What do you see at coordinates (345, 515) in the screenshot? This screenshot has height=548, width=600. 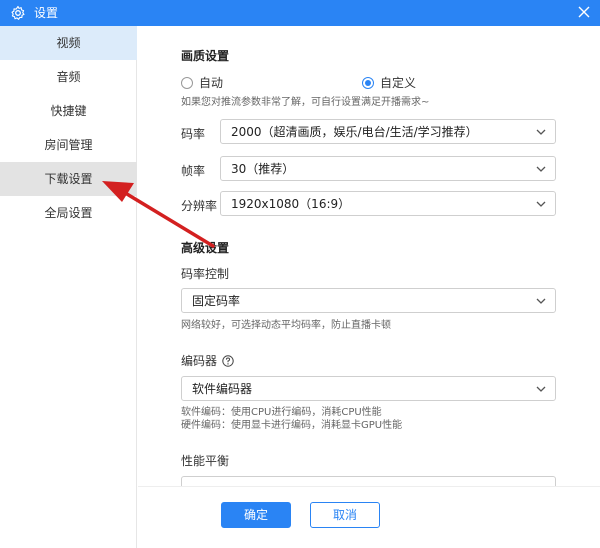 I see `cancel-button: 取消` at bounding box center [345, 515].